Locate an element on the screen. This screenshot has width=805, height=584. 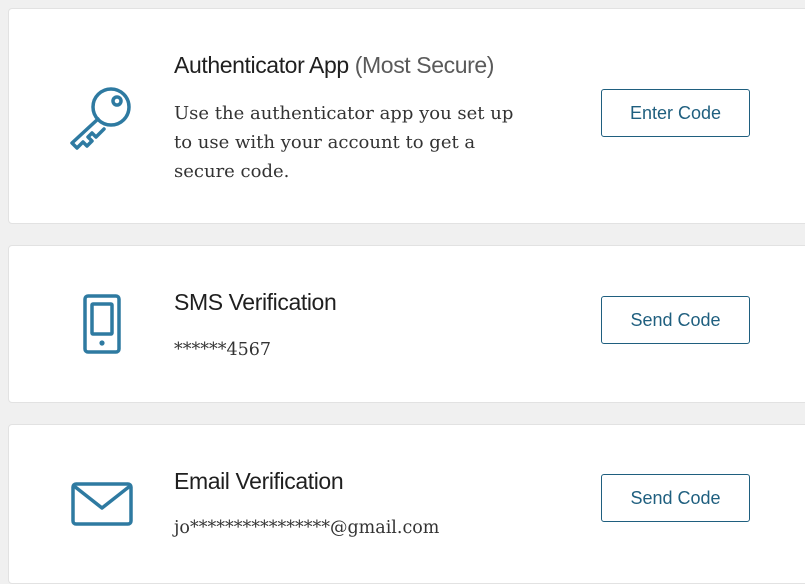
method-title: Email Verification is located at coordinates (259, 481).